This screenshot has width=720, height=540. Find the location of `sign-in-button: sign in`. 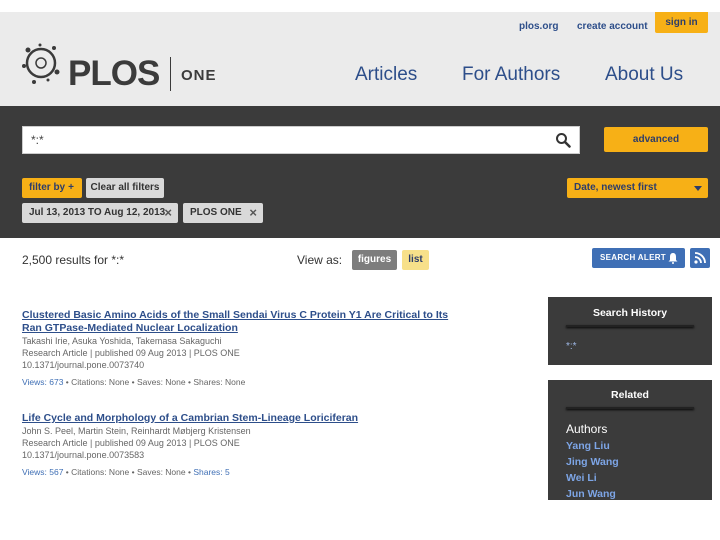

sign-in-button: sign in is located at coordinates (681, 22).